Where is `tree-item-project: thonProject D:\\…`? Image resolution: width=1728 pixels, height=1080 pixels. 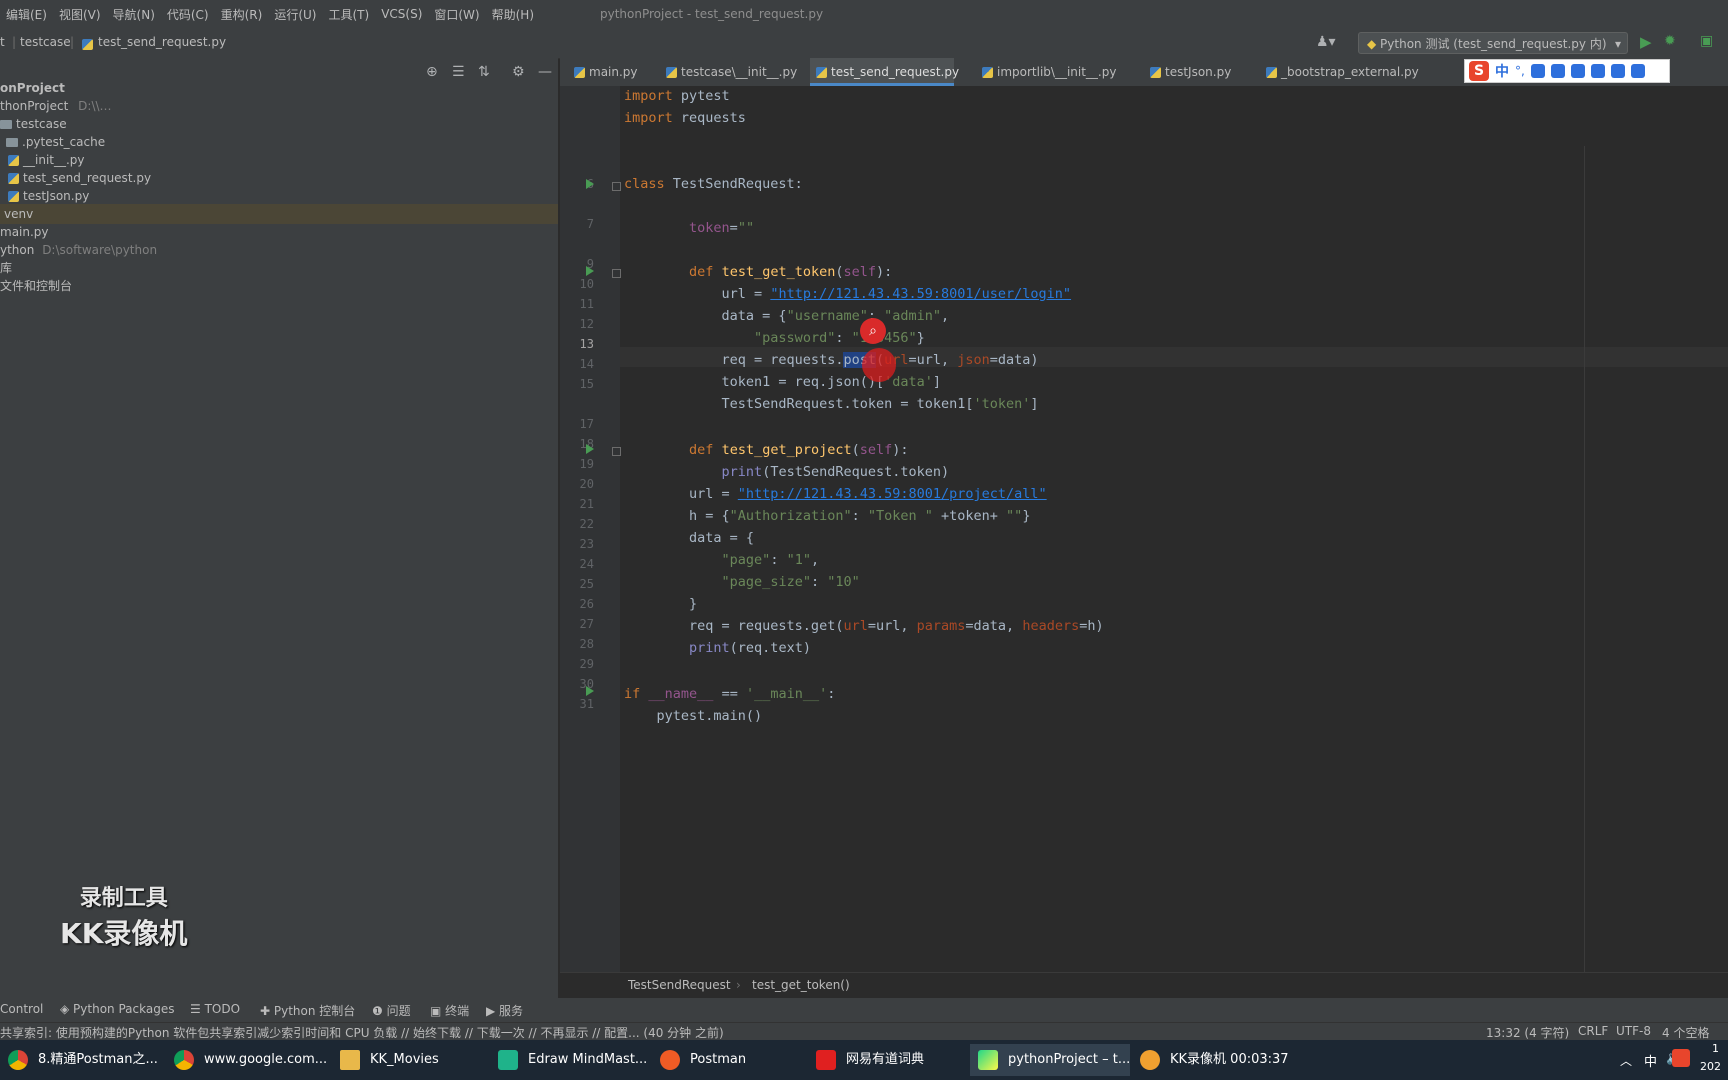 tree-item-project: thonProject D:\\… is located at coordinates (56, 106).